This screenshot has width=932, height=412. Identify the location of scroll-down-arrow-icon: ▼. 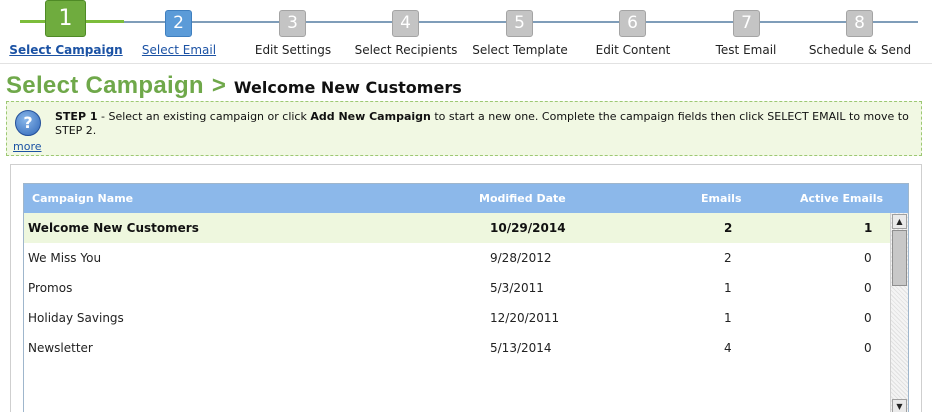
(899, 405).